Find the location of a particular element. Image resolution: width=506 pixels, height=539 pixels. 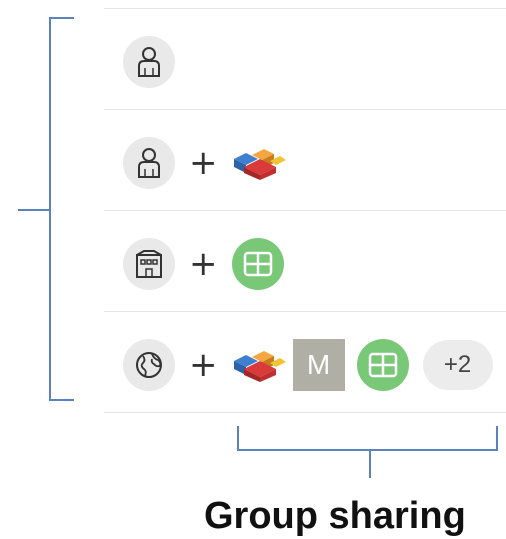

list-item-person is located at coordinates (305, 58).